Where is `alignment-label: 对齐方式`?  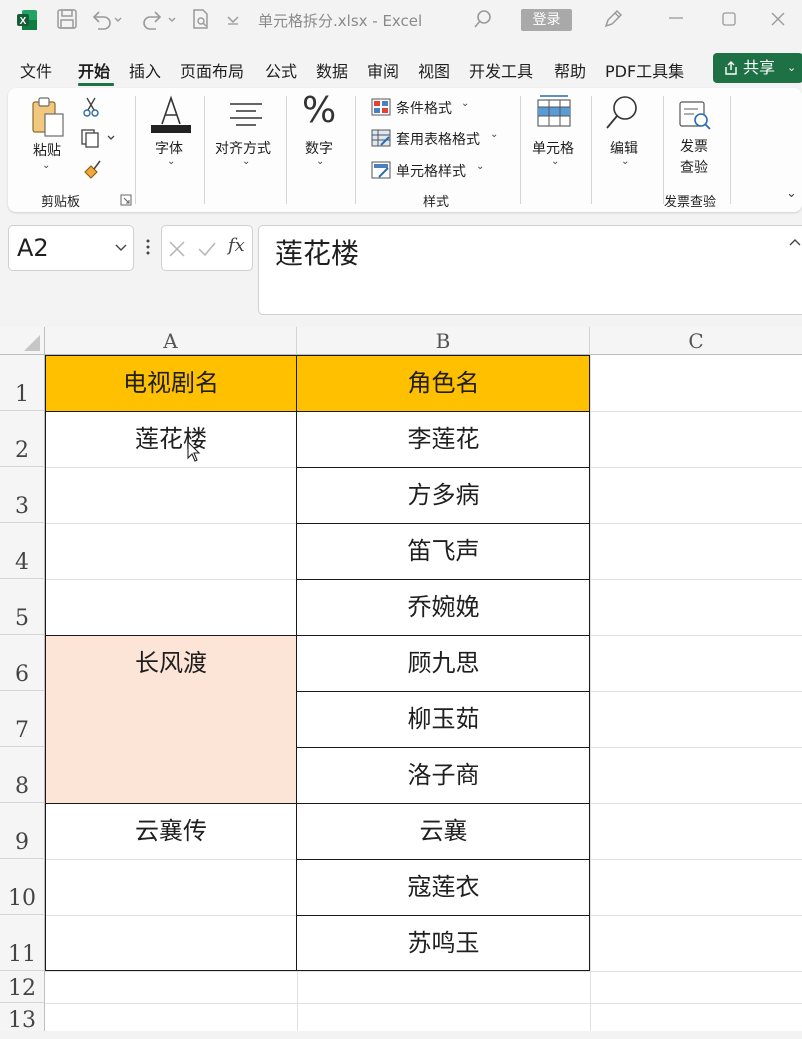 alignment-label: 对齐方式 is located at coordinates (243, 148).